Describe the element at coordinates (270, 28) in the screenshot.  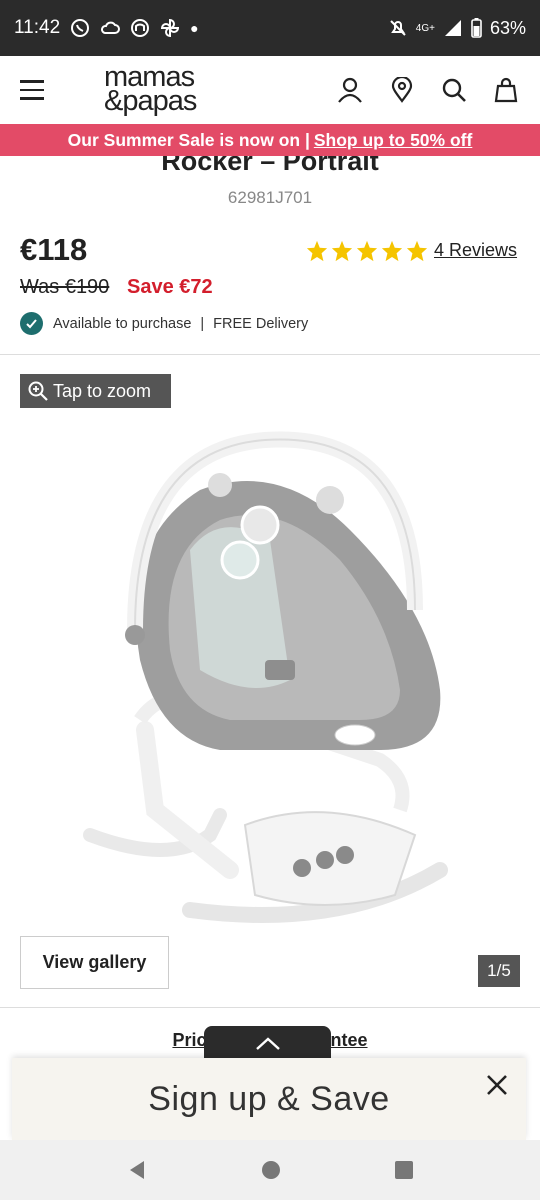
I see `status-bar: 11:42 ● 4G+ 63%` at that location.